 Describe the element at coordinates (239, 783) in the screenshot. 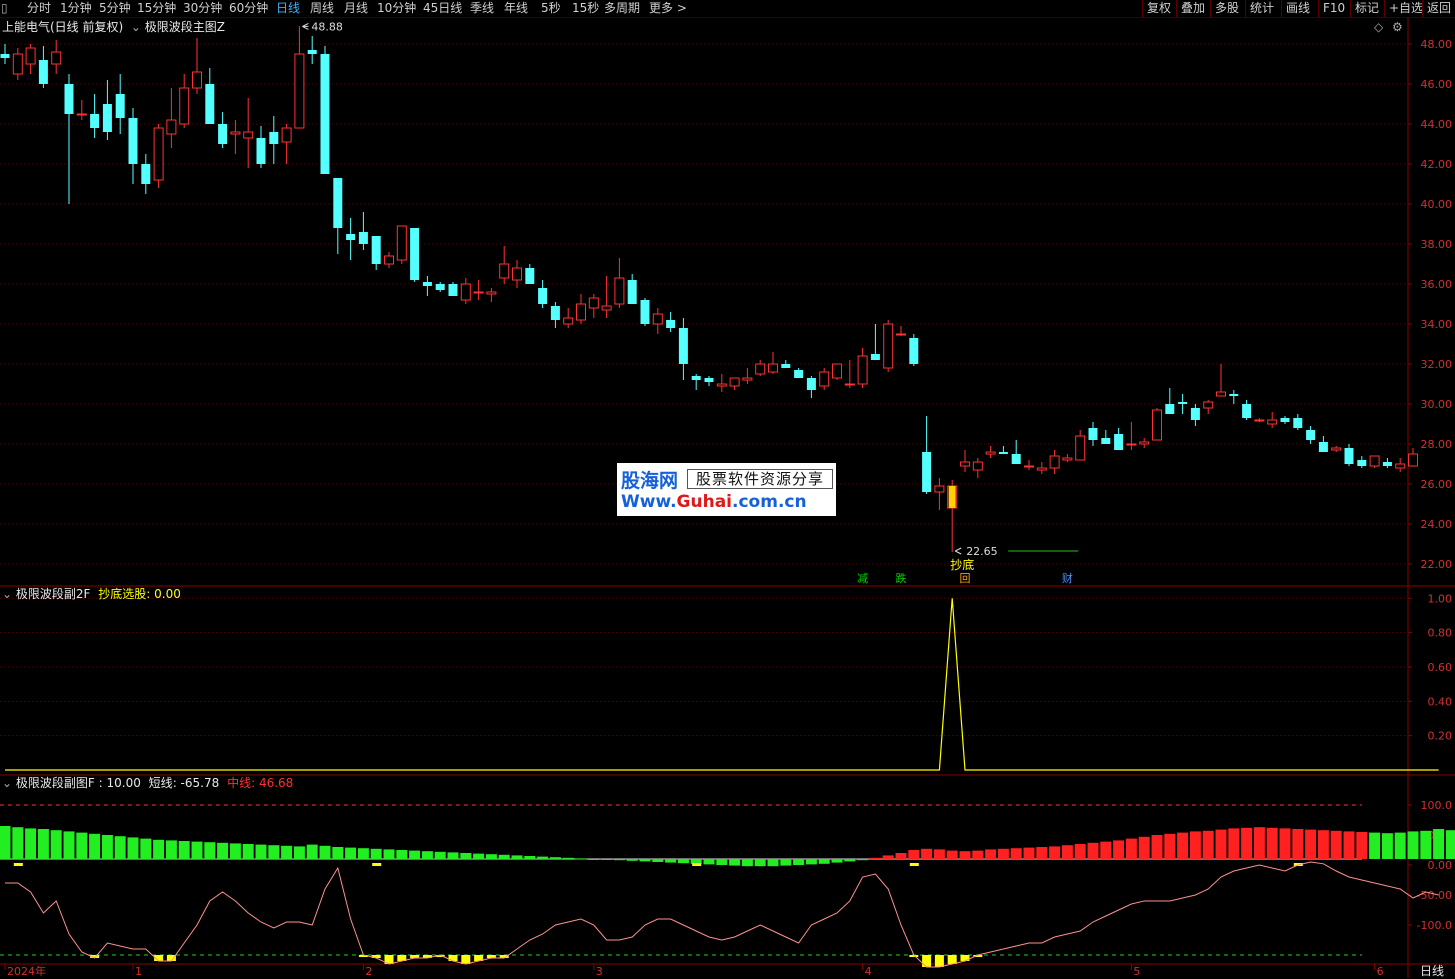

I see `mid-line-label: 中线` at that location.